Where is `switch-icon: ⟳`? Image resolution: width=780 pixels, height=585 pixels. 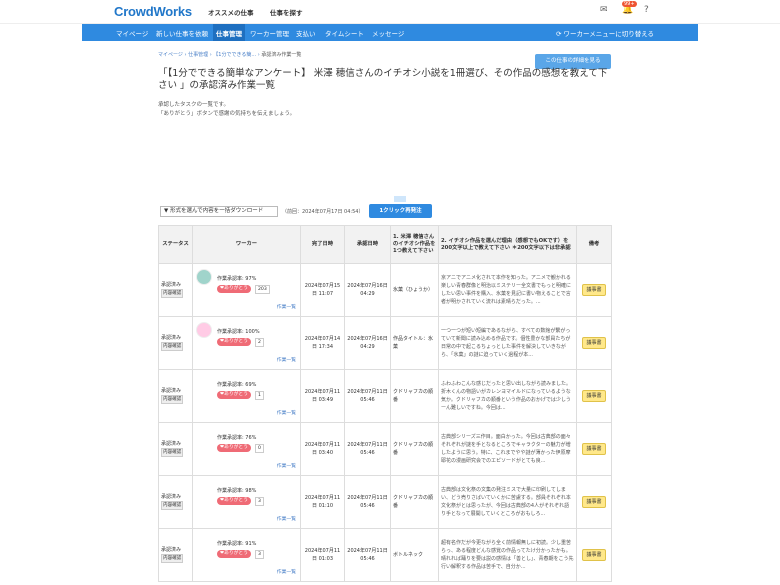 switch-icon: ⟳ is located at coordinates (560, 34).